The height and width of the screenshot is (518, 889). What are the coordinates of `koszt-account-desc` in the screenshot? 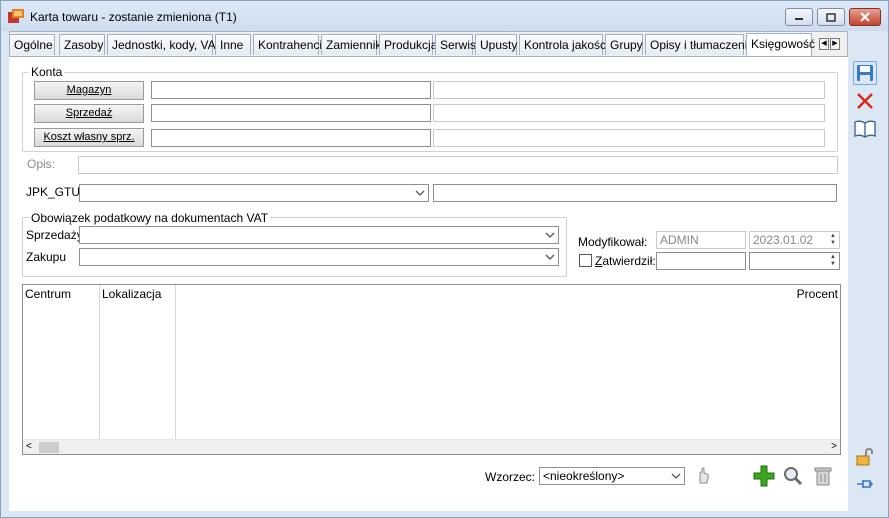 It's located at (629, 138).